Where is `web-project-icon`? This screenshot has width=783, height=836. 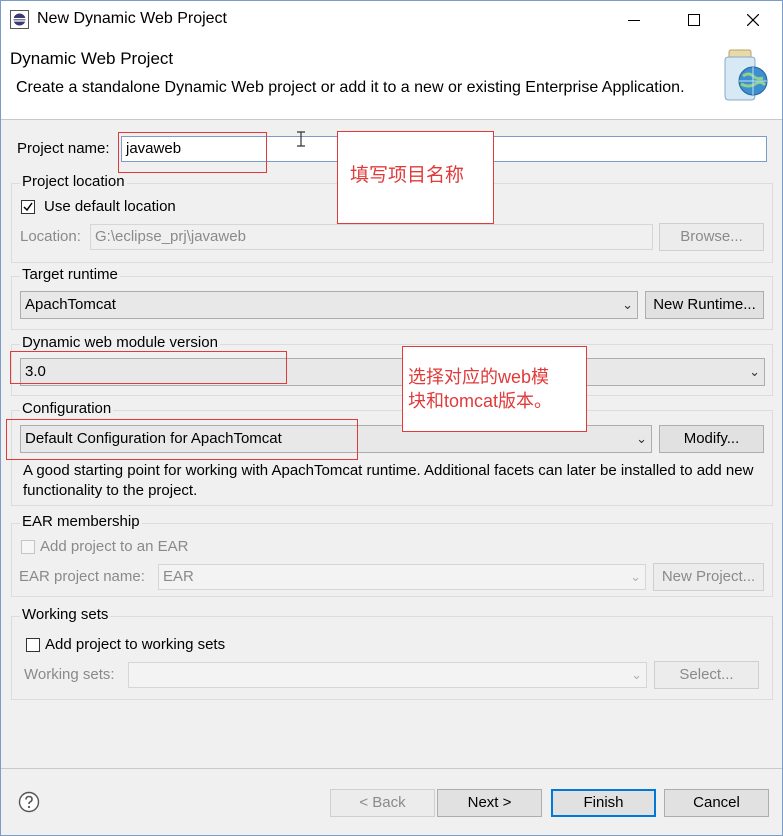
web-project-icon is located at coordinates (746, 75).